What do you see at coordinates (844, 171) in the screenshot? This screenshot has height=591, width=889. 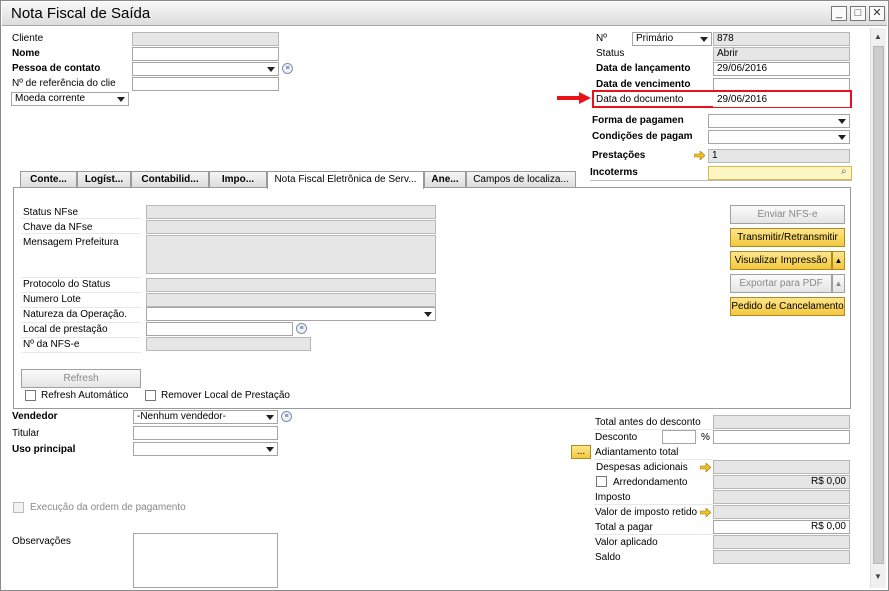 I see `search-icon: ⌕` at bounding box center [844, 171].